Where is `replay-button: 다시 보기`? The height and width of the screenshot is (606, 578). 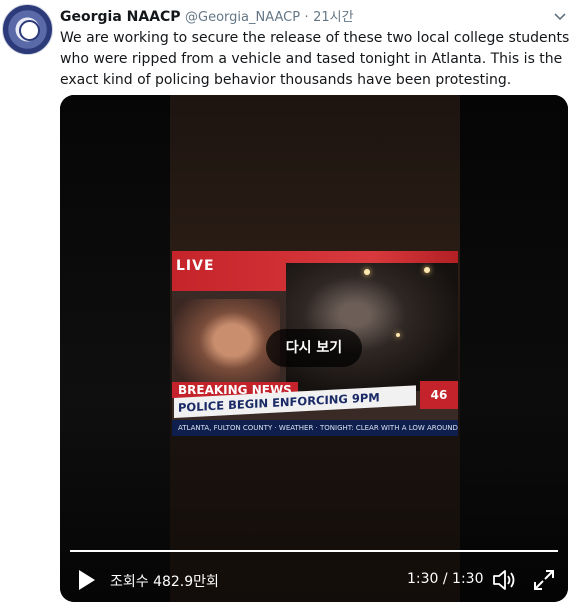 replay-button: 다시 보기 is located at coordinates (314, 348).